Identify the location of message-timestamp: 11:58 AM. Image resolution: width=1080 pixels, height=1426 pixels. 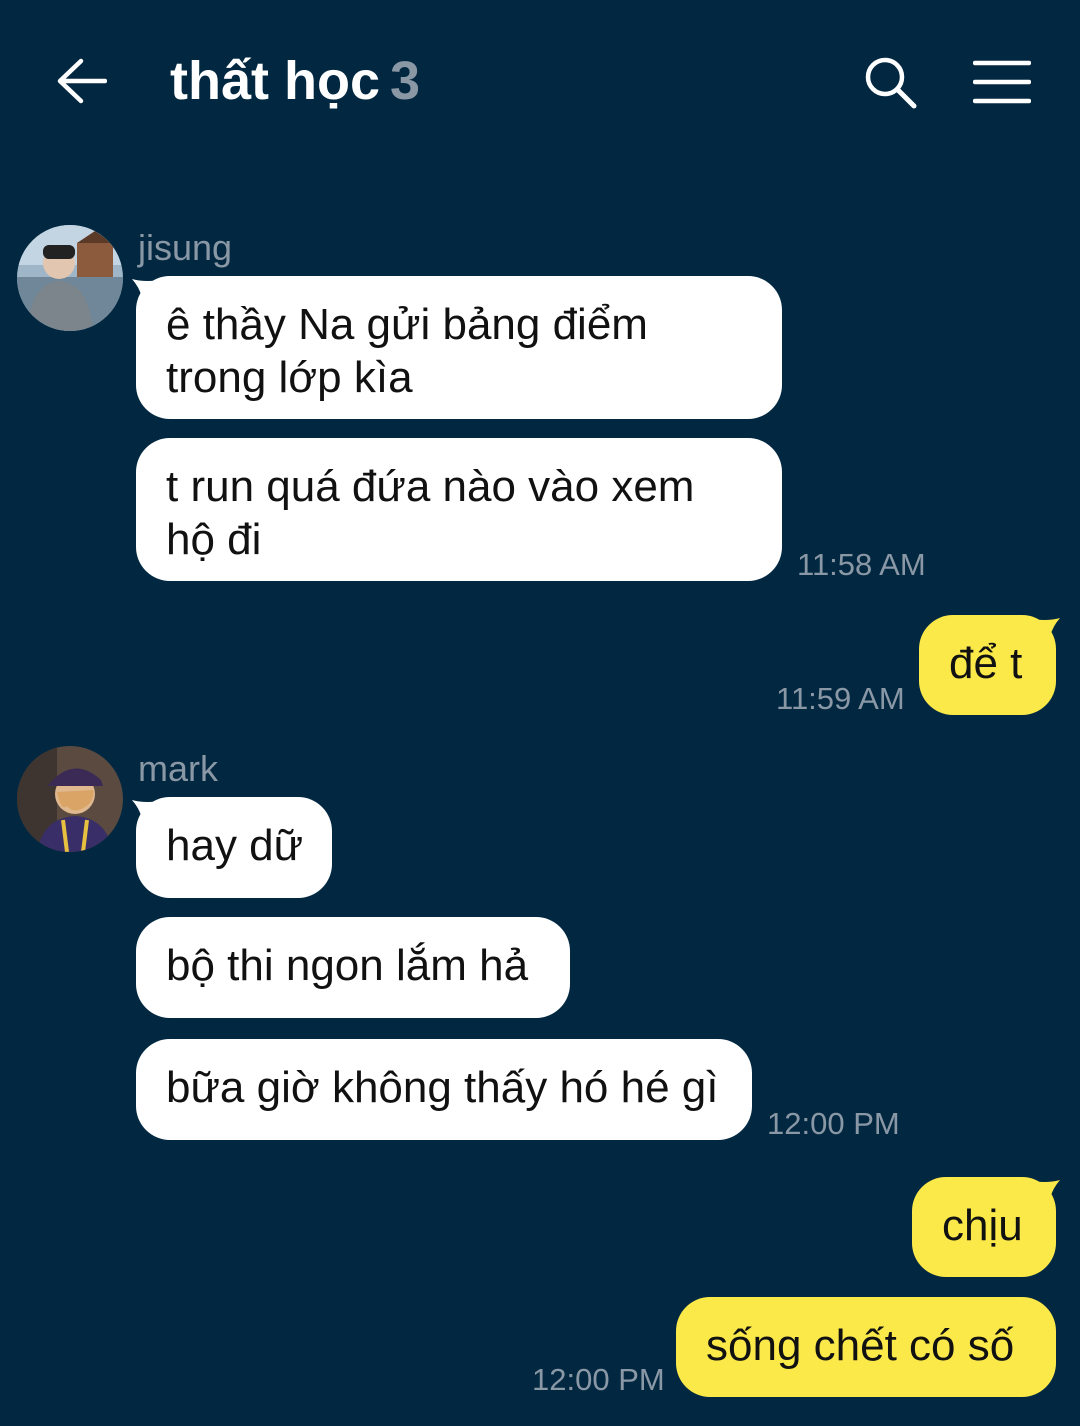
(861, 564).